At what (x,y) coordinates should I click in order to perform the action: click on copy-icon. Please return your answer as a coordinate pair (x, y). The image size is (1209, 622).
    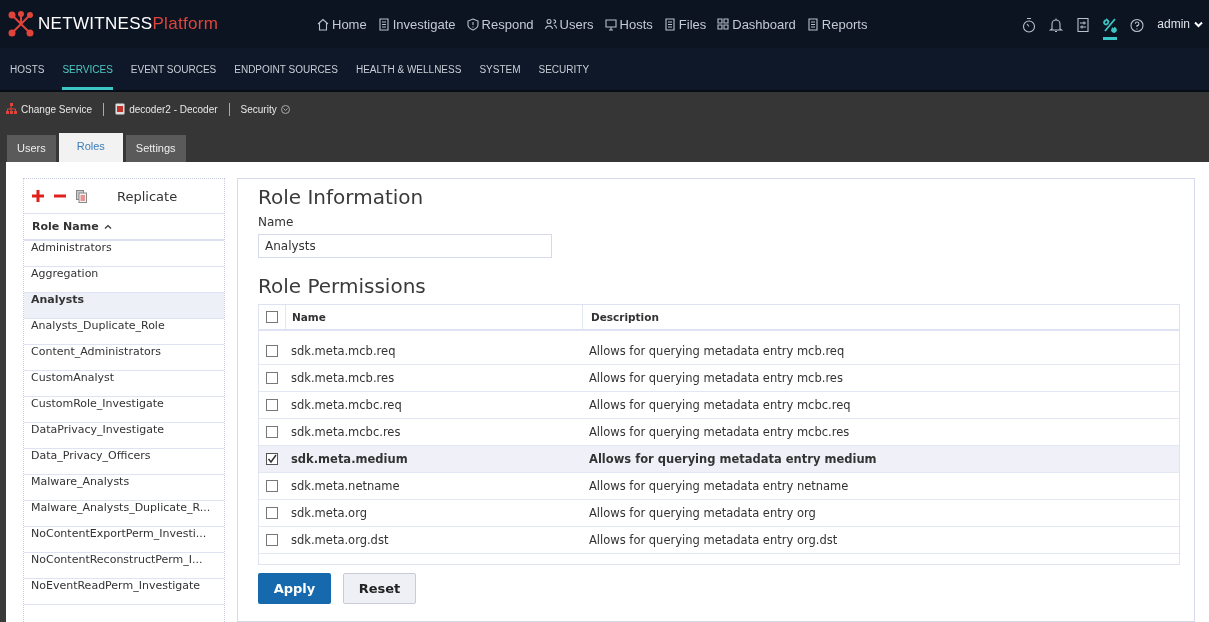
    Looking at the image, I should click on (81, 196).